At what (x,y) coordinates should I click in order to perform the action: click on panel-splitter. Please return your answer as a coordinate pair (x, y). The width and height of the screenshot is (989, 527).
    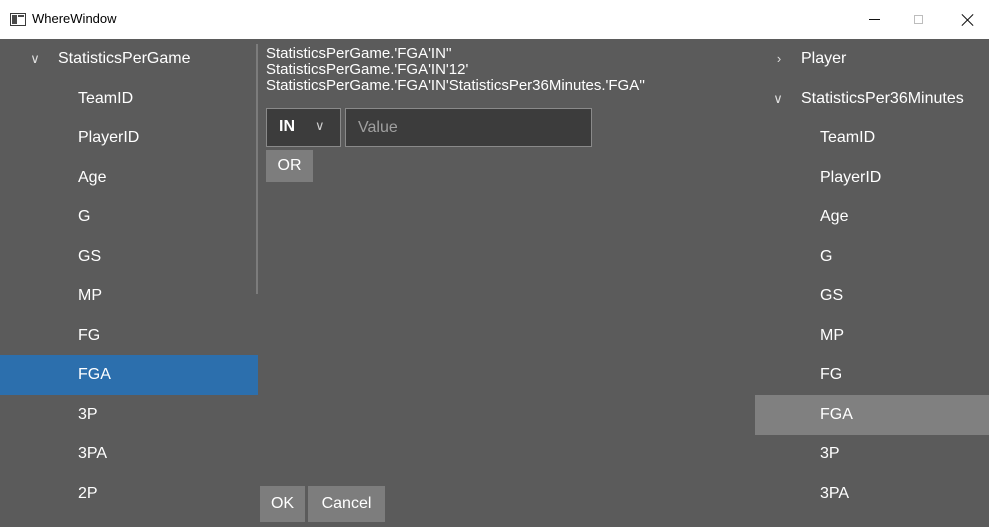
    Looking at the image, I should click on (257, 169).